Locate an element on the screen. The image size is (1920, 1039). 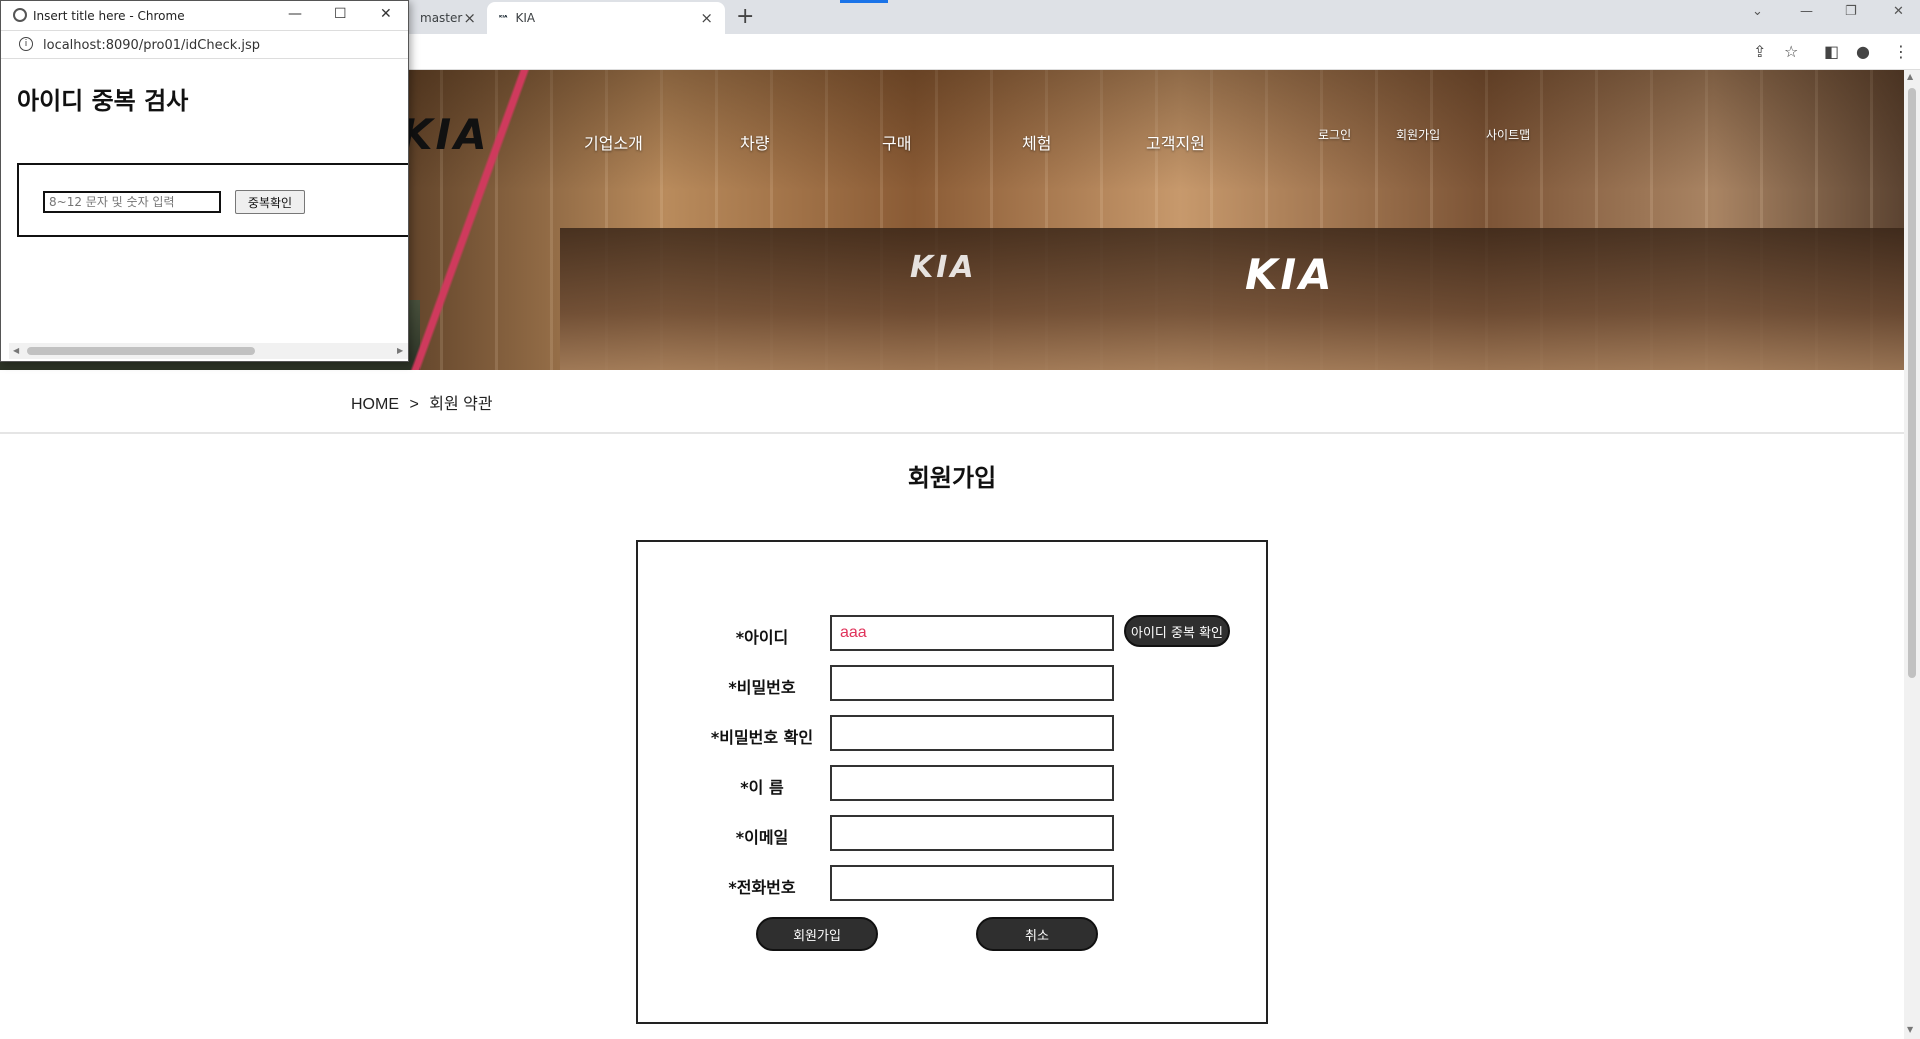
tab-search-icon: ⌄ is located at coordinates (1757, 11).